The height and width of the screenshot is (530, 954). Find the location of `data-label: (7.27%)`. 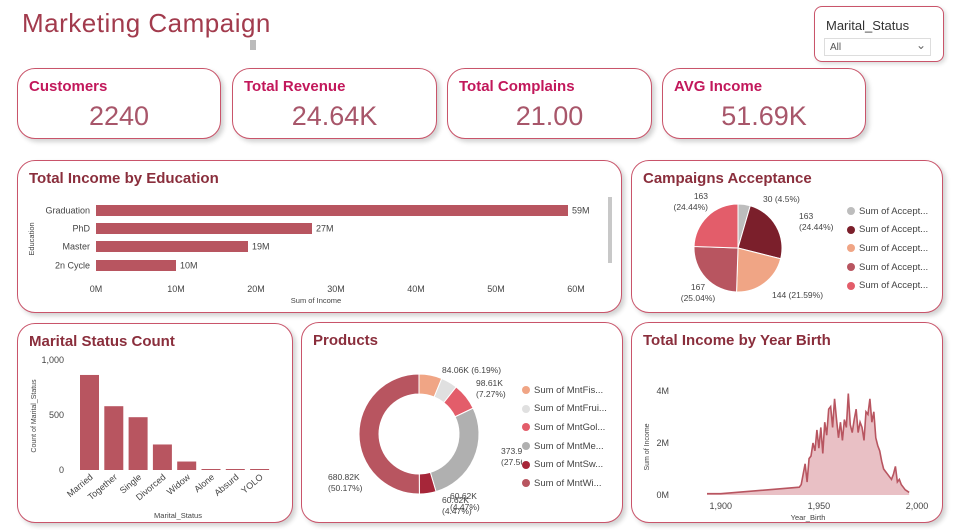

data-label: (7.27%) is located at coordinates (491, 394).